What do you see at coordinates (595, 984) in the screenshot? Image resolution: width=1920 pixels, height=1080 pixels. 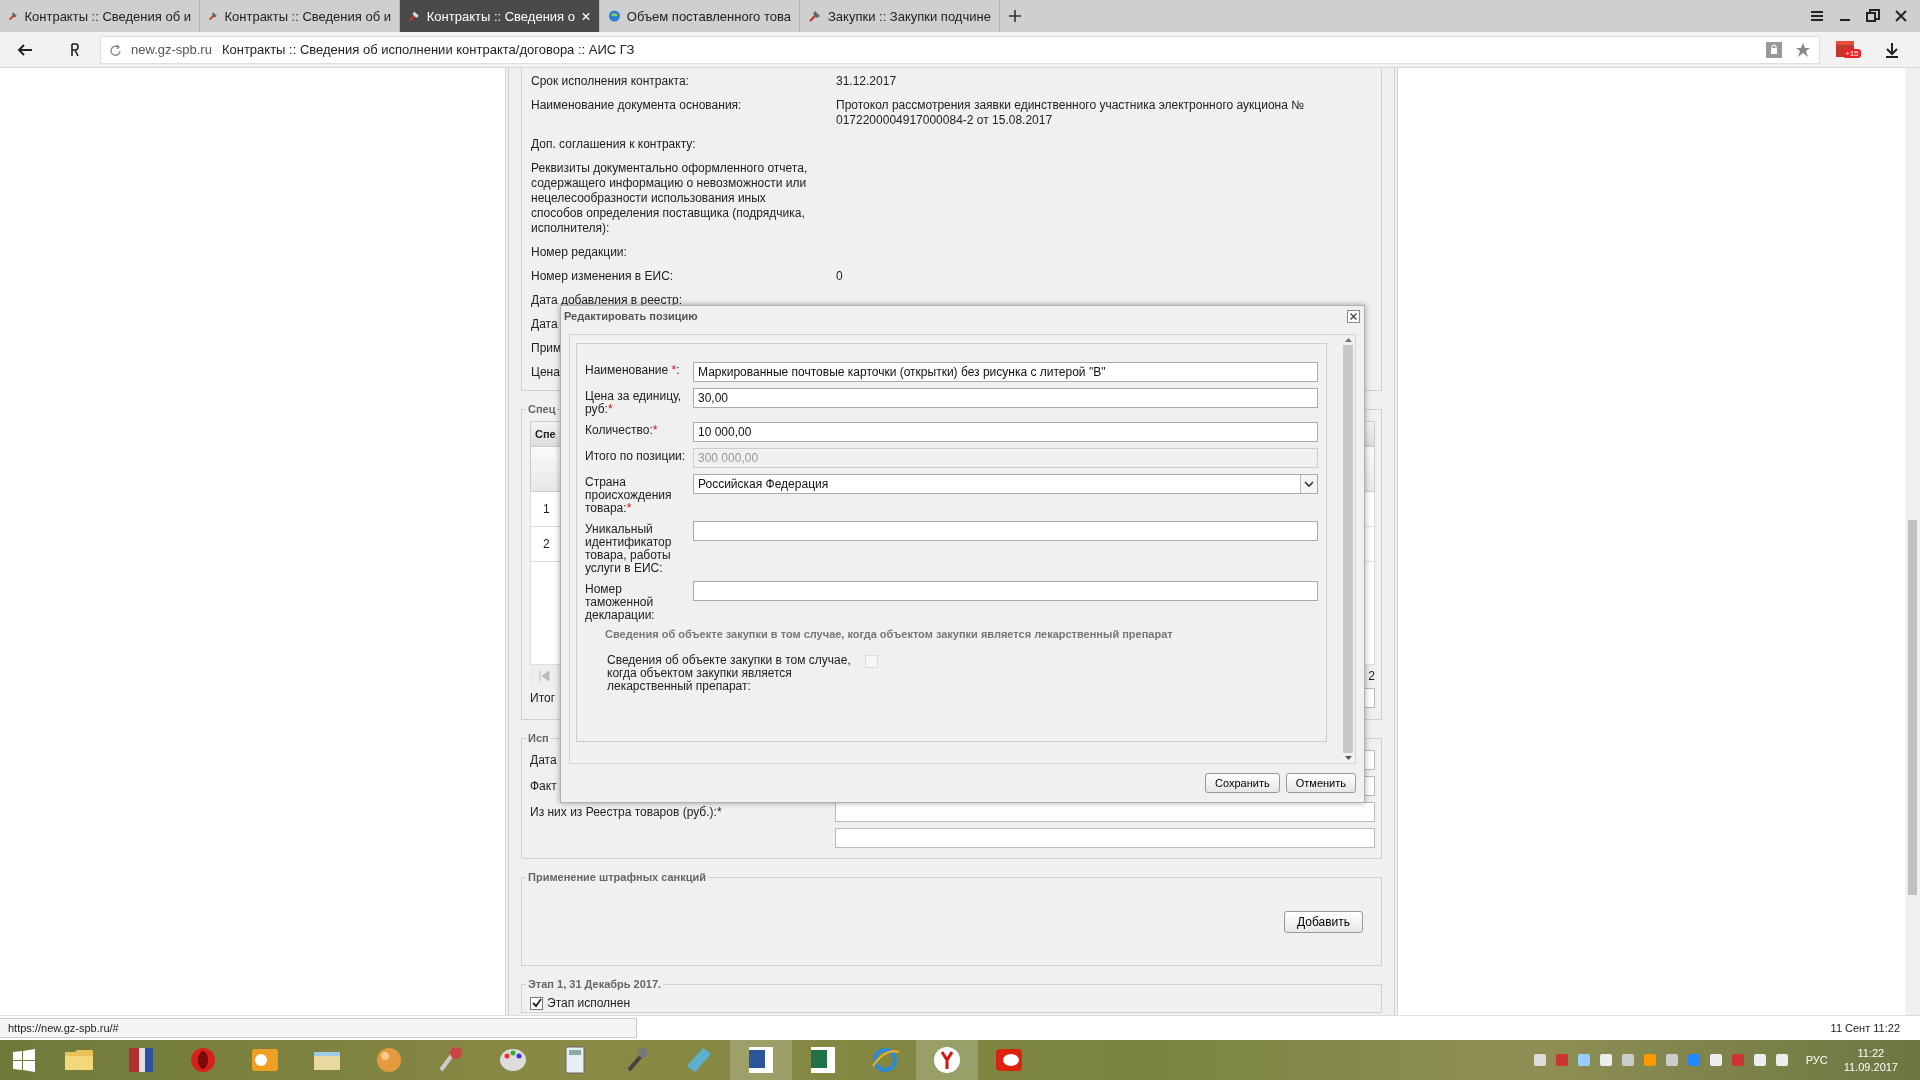 I see `section-legend: Этап 1, 31 Декабрь 2017.` at bounding box center [595, 984].